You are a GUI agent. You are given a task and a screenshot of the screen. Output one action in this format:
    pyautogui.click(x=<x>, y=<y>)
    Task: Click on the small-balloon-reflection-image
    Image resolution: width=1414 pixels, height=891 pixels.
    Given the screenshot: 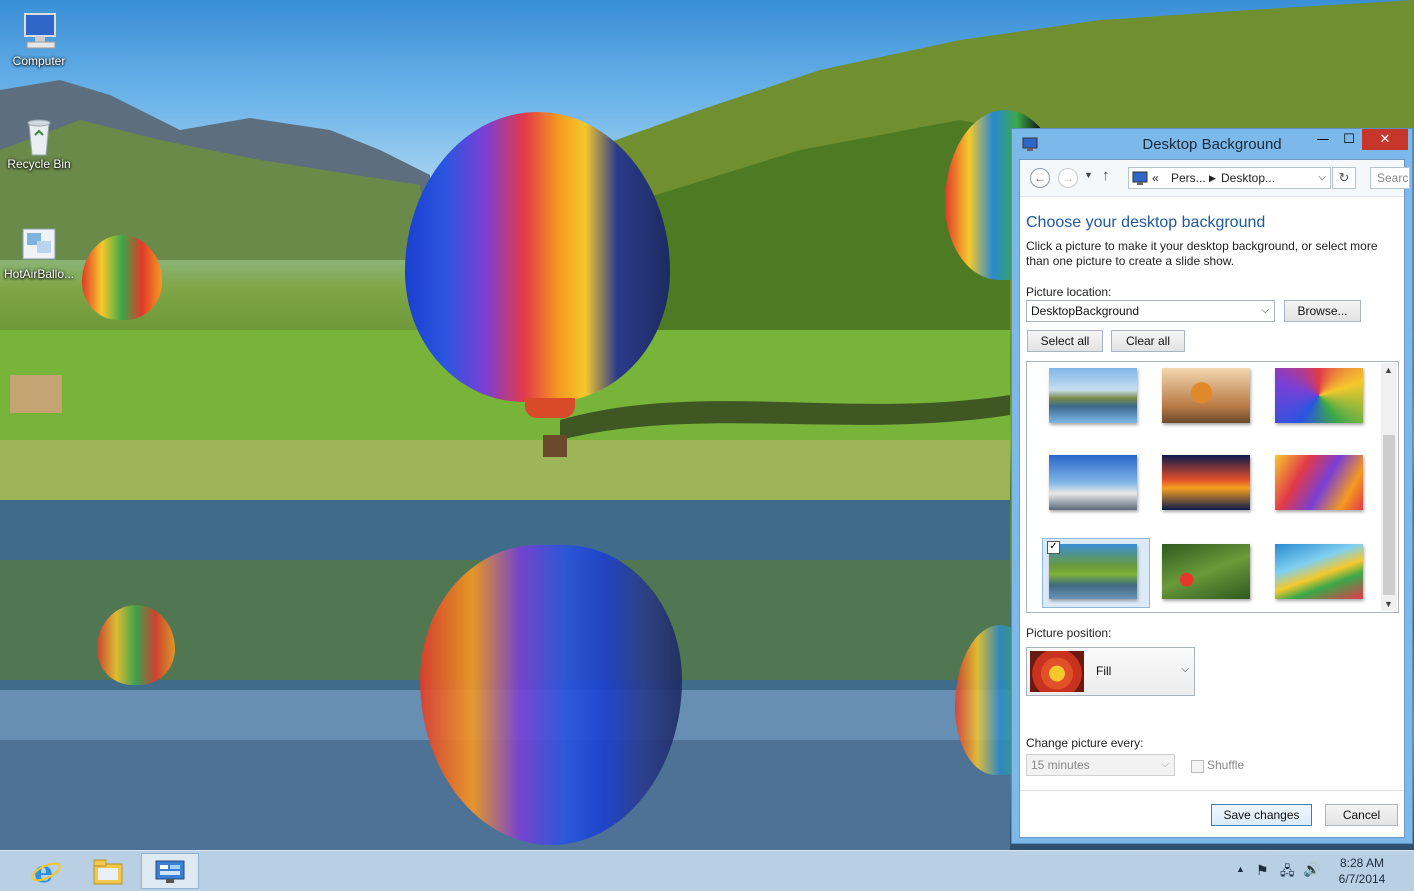 What is the action you would take?
    pyautogui.click(x=136, y=645)
    